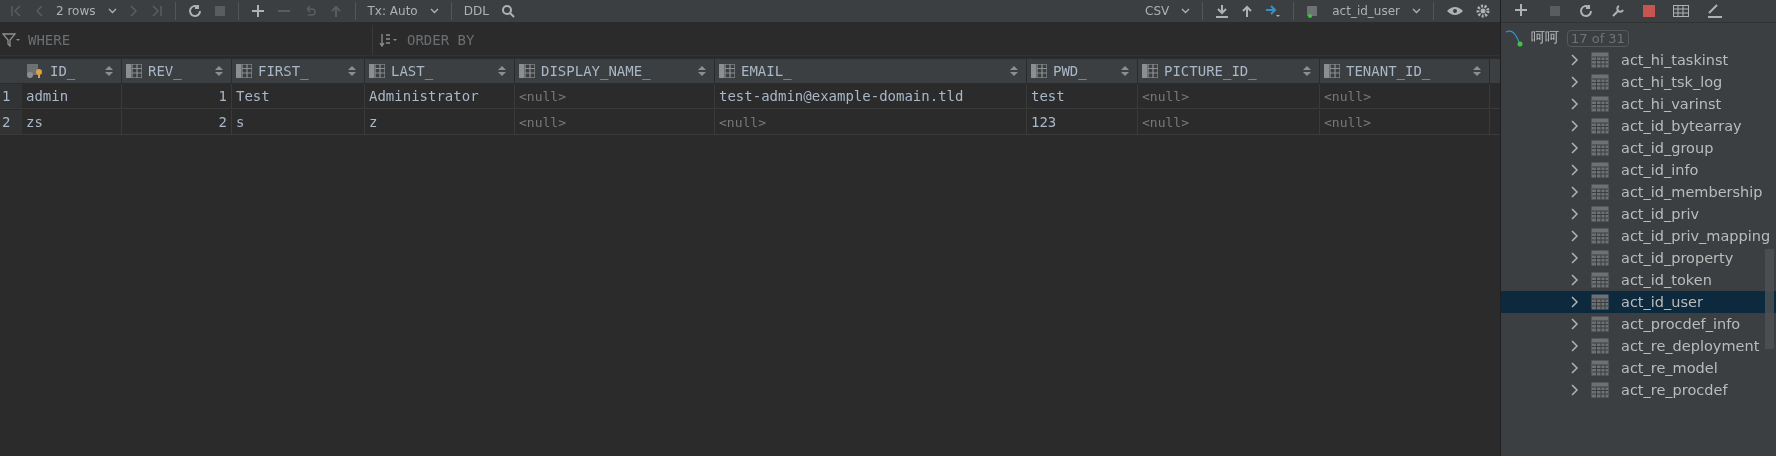  Describe the element at coordinates (392, 11) in the screenshot. I see `transaction-mode-dropdown: Tx: Auto` at that location.